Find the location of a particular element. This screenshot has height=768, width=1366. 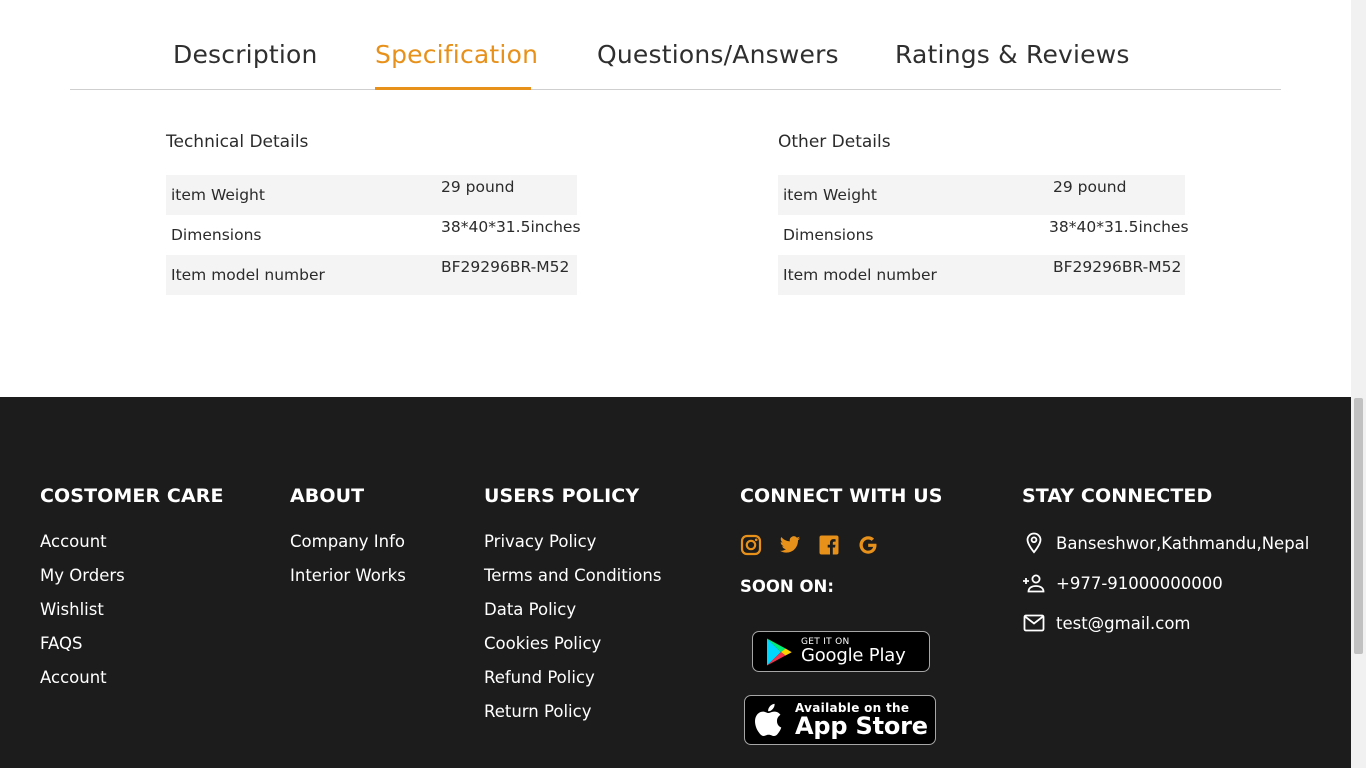

apple-icon is located at coordinates (770, 720).